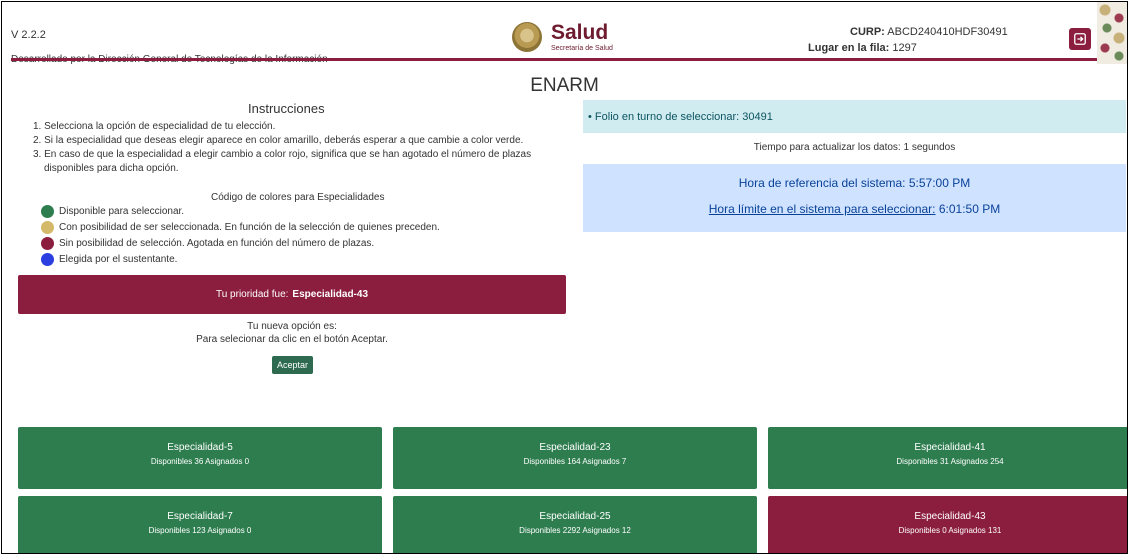 This screenshot has width=1129, height=554. What do you see at coordinates (950, 530) in the screenshot?
I see `specialty-counts: Disponibles 0 Asignados 131` at bounding box center [950, 530].